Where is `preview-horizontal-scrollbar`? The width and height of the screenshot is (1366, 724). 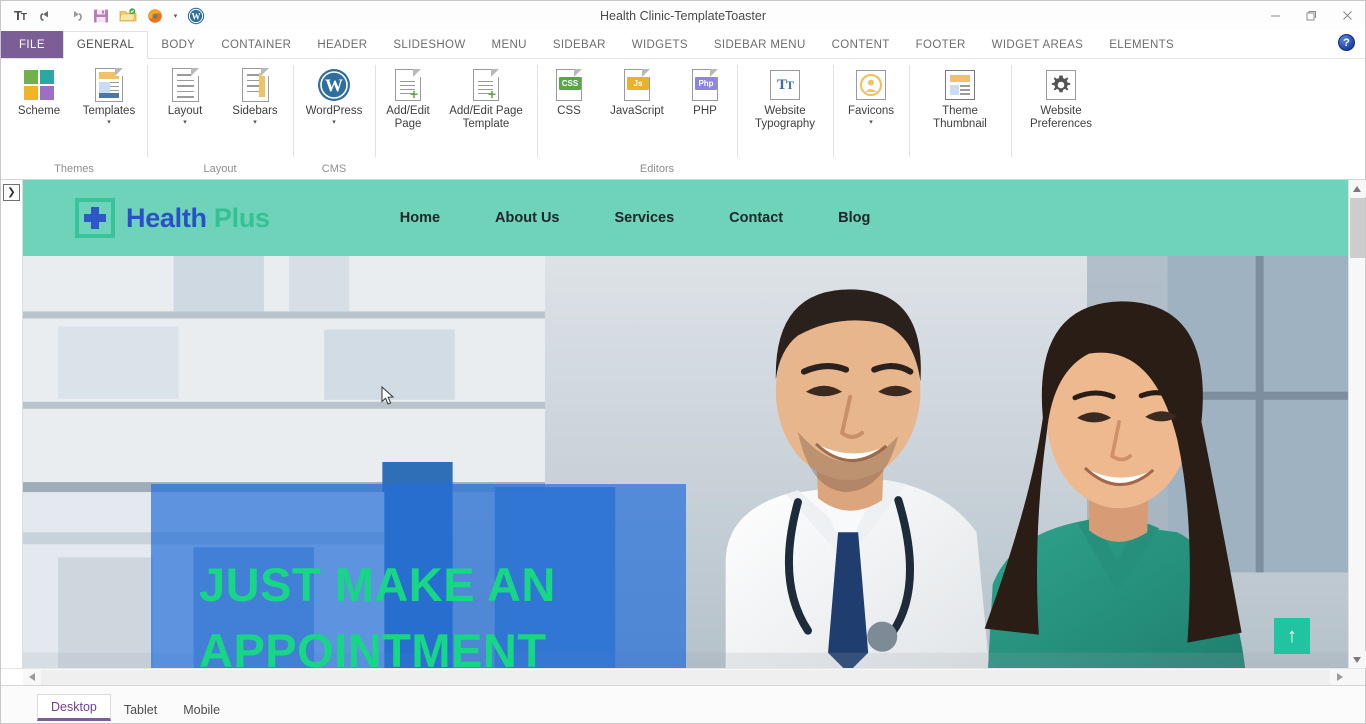
preview-horizontal-scrollbar is located at coordinates (685, 677).